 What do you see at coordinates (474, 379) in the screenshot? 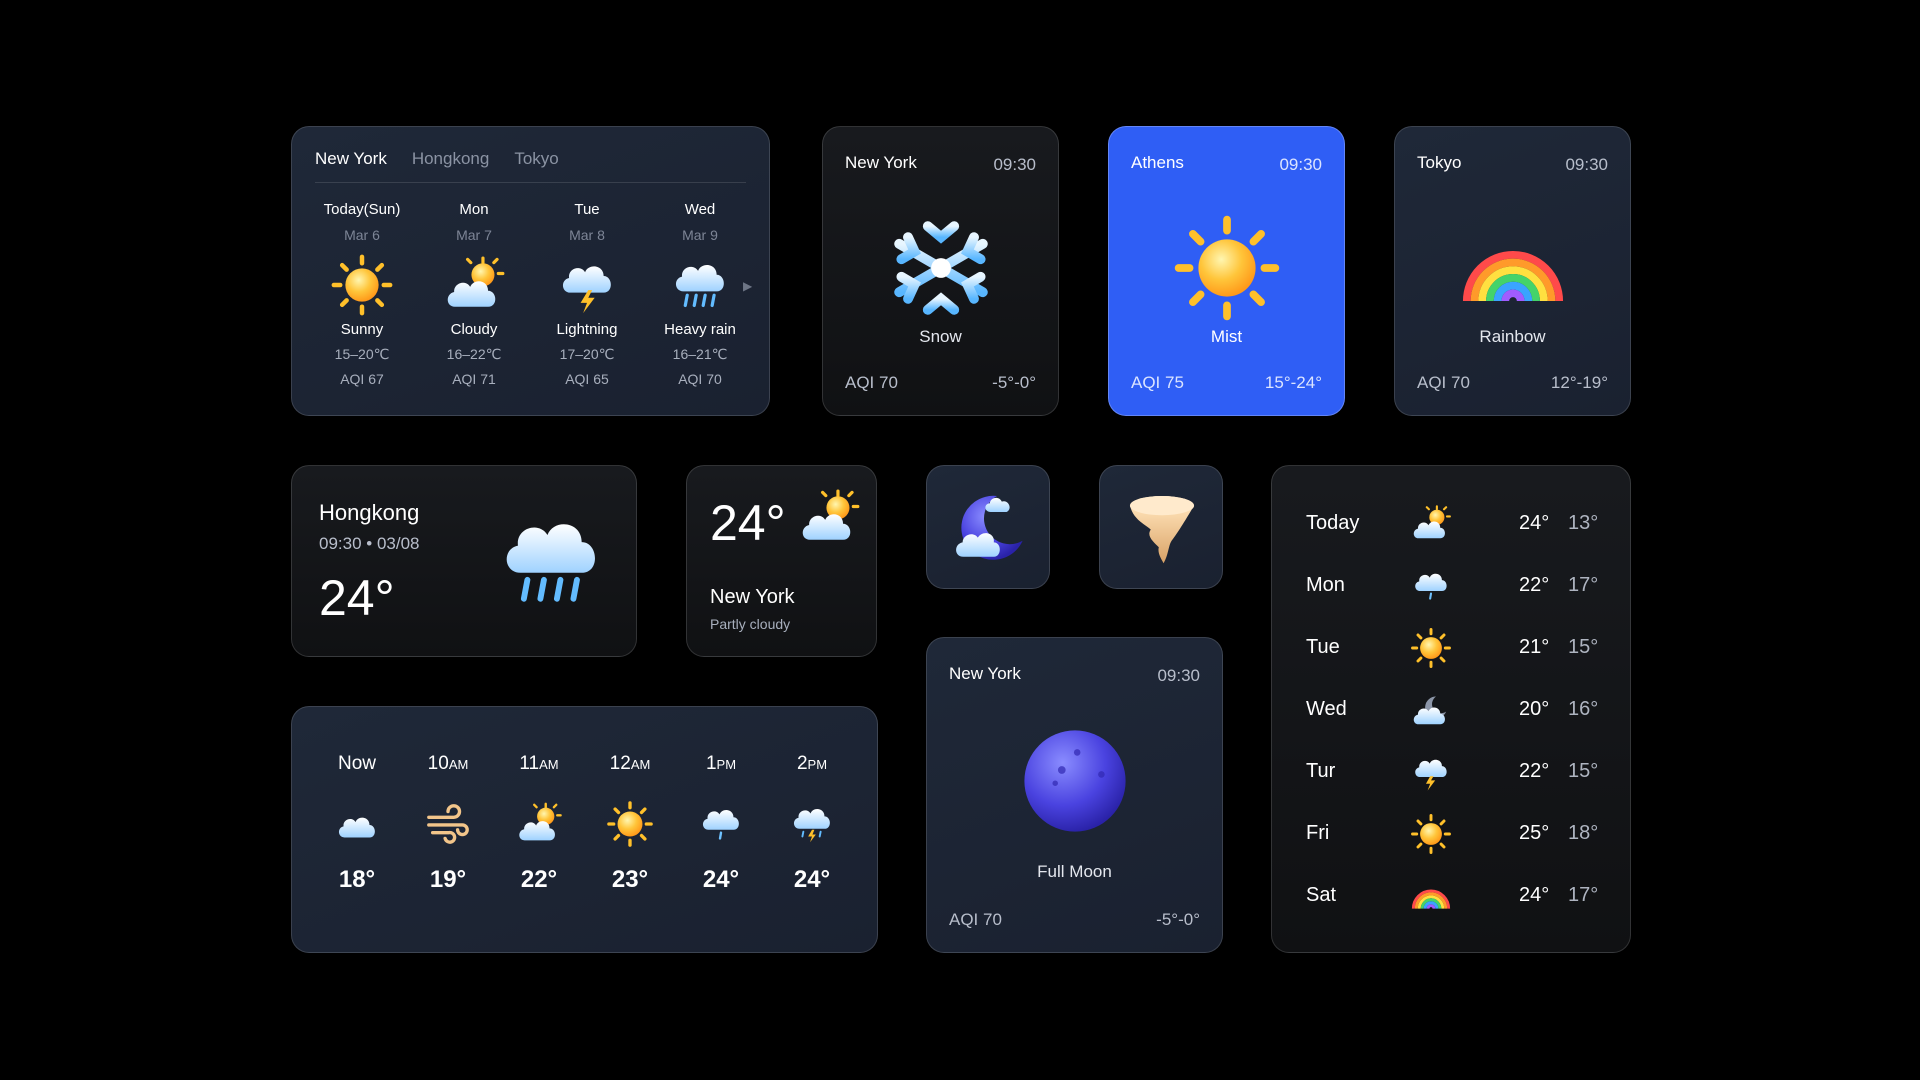
I see `day-aqi: AQI 71` at bounding box center [474, 379].